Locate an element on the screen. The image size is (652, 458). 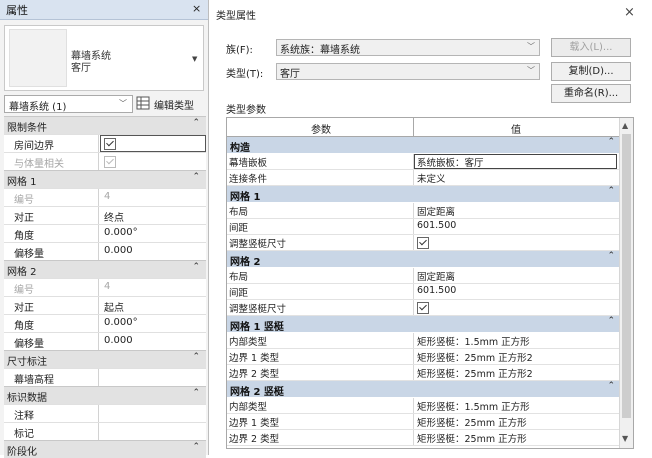
parameter-group-header: 网格 2 ⌃ is located at coordinates (423, 259).